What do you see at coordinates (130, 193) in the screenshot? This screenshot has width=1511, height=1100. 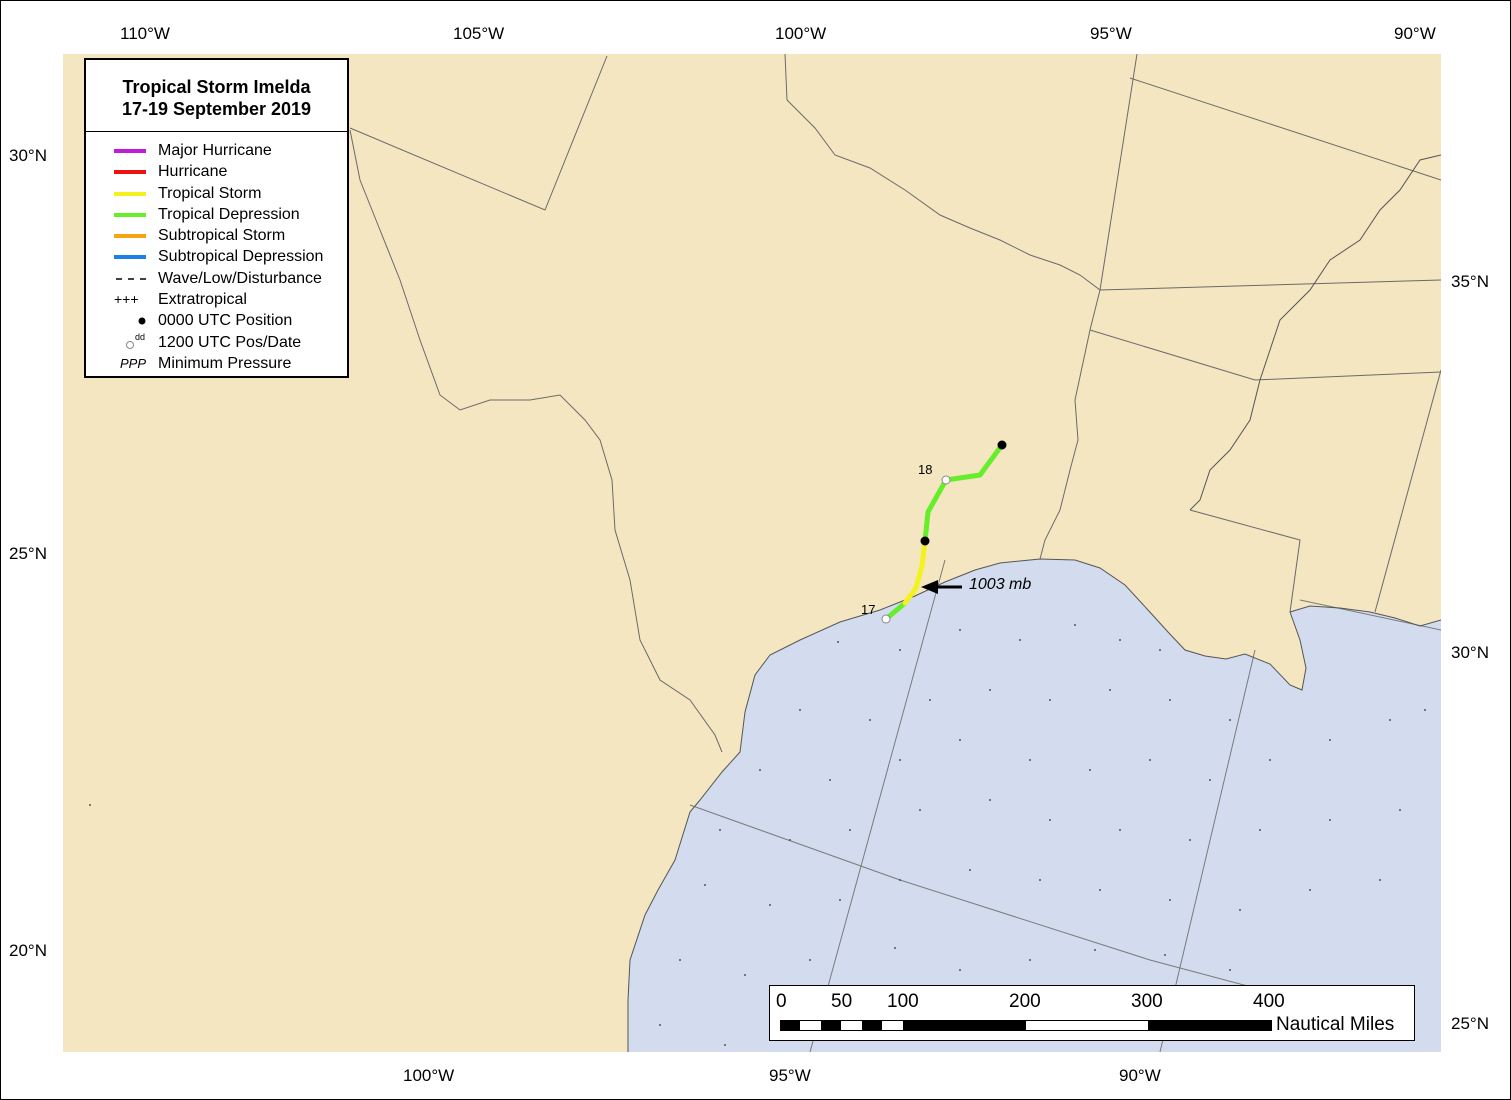 I see `tropical-storm-swatch` at bounding box center [130, 193].